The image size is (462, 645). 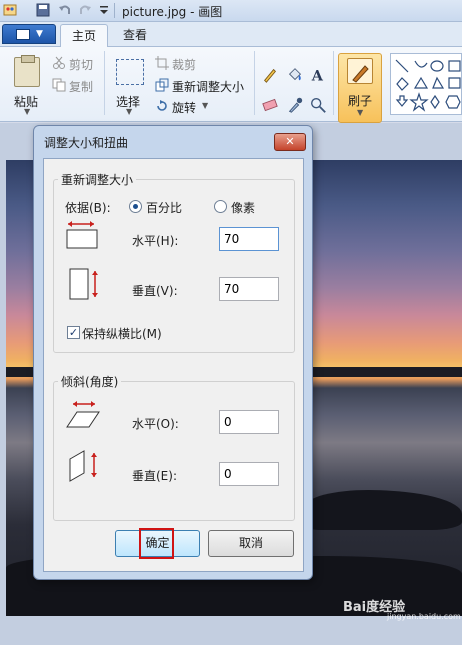 I want to click on magnifier-icon, so click(x=318, y=105).